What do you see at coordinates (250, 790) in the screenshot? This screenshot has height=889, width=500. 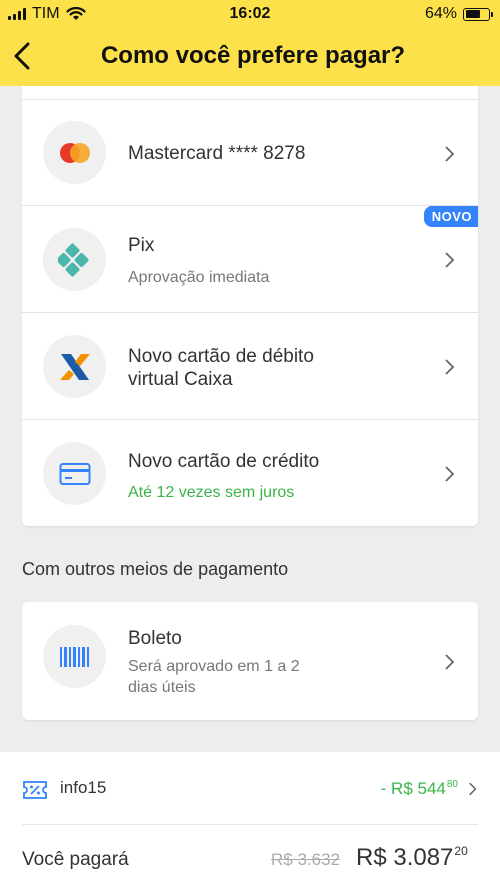 I see `coupon-row: info15 - R$ 54480` at bounding box center [250, 790].